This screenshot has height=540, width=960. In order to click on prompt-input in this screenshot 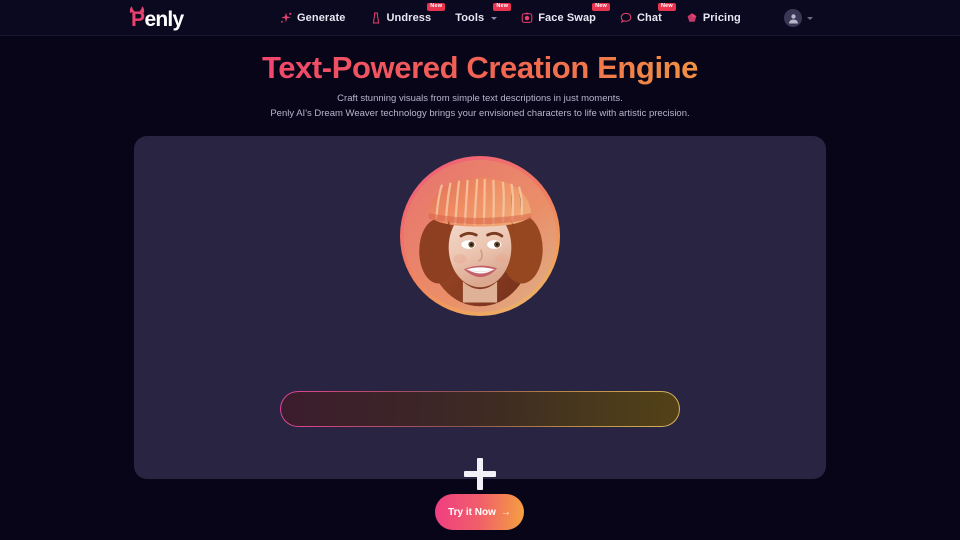, I will do `click(480, 409)`.